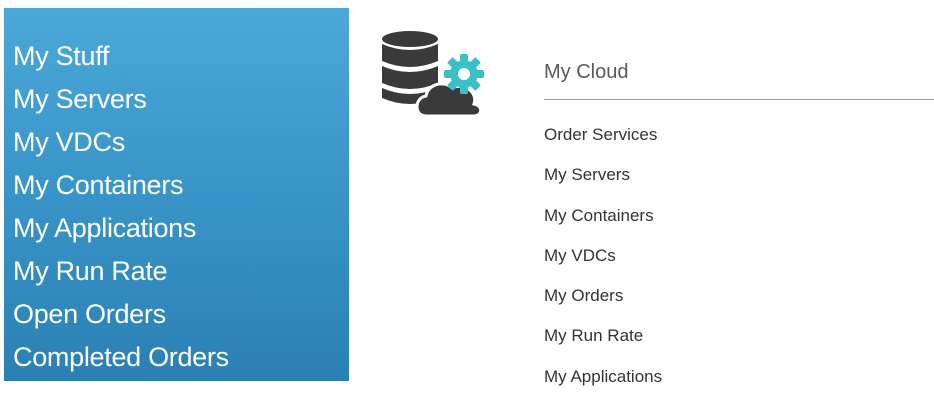 The height and width of the screenshot is (396, 934). I want to click on link-my-servers: My Servers, so click(603, 184).